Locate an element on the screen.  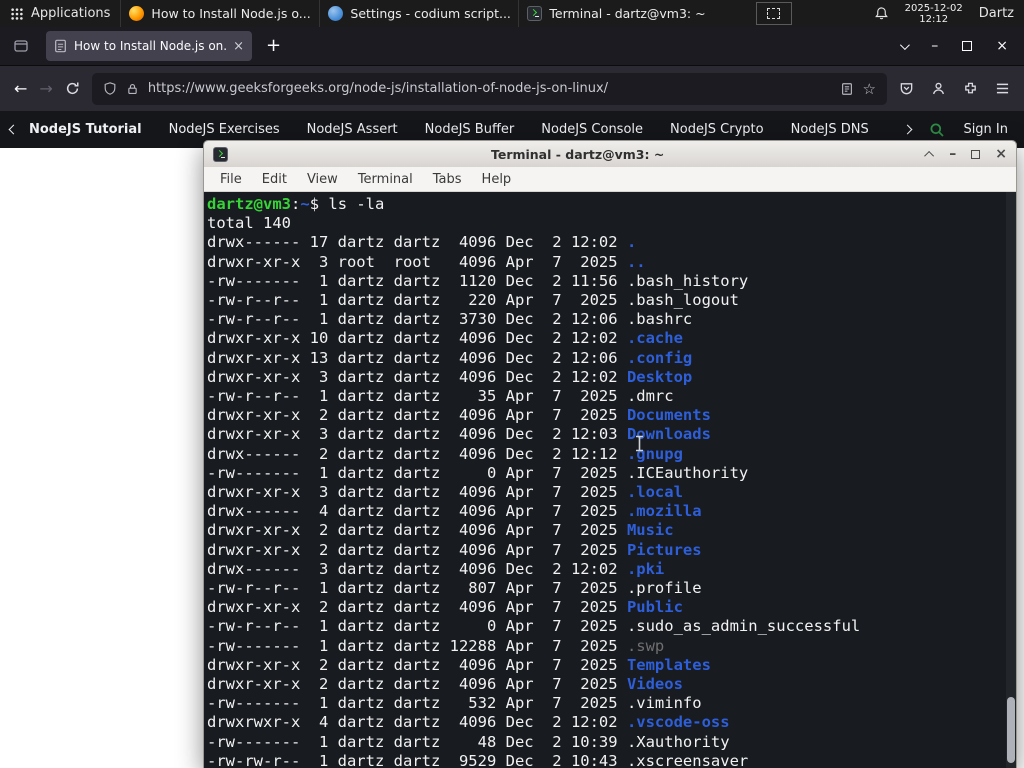
nav-scroll-left-icon is located at coordinates (13, 129).